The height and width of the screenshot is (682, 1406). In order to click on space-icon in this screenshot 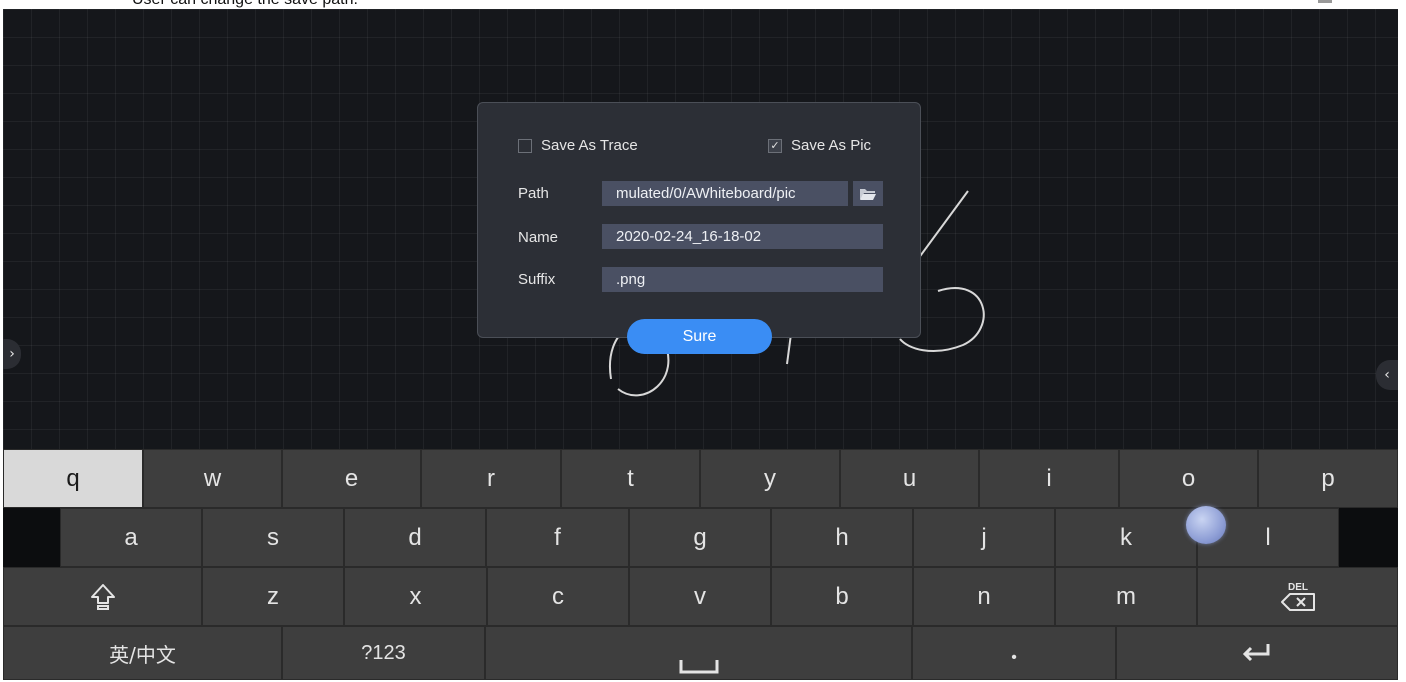, I will do `click(698, 667)`.